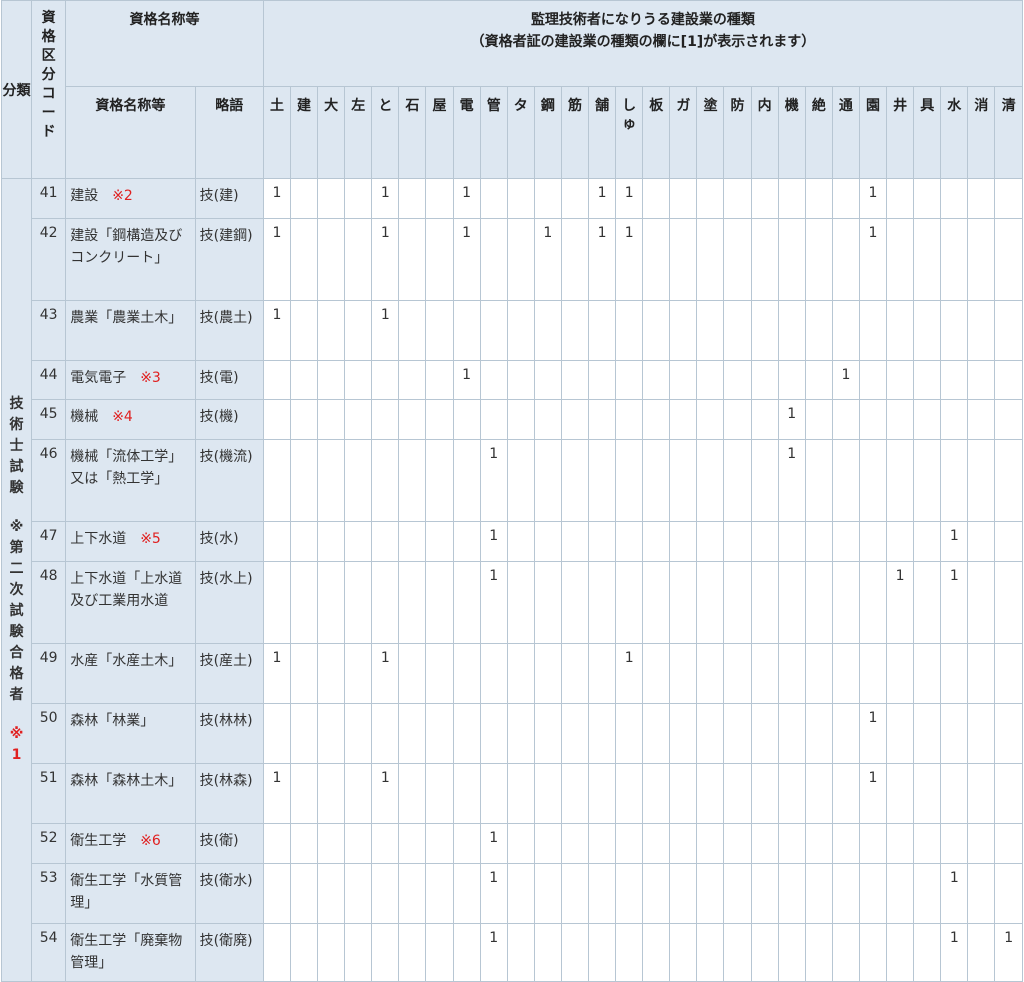 This screenshot has height=982, width=1024. Describe the element at coordinates (512, 843) in the screenshot. I see `table-row: 52 衛生工学 ※6 技(衛) 1` at that location.